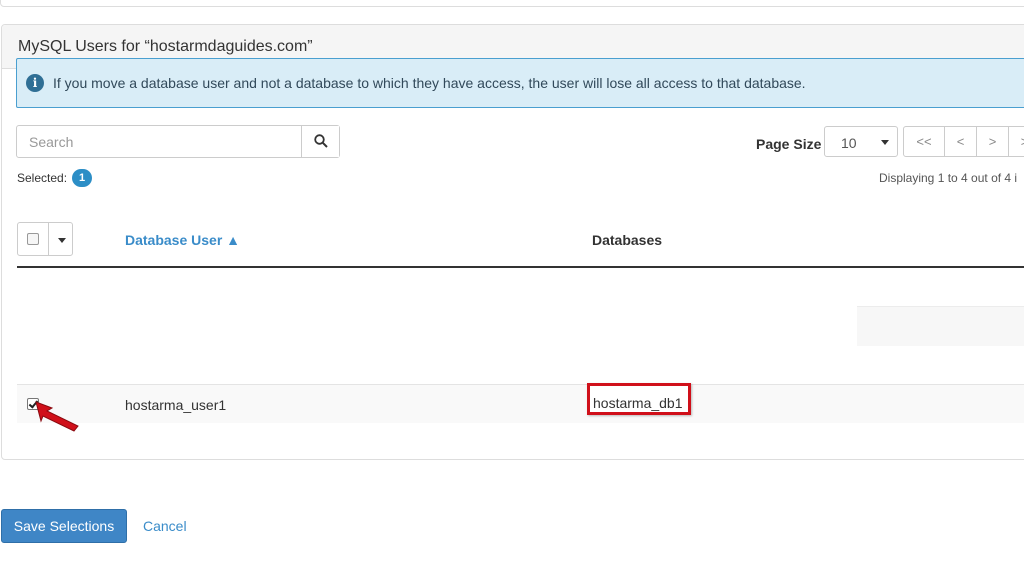 The image size is (1024, 576). What do you see at coordinates (924, 141) in the screenshot?
I see `first-page-button: <<` at bounding box center [924, 141].